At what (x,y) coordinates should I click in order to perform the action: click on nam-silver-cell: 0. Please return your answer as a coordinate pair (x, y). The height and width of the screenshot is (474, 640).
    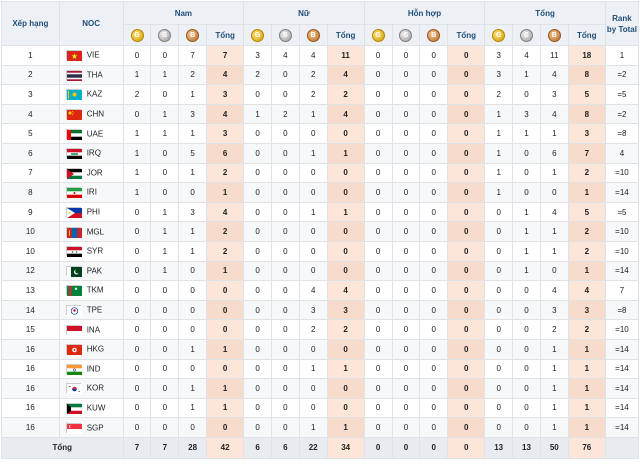
    Looking at the image, I should click on (165, 329).